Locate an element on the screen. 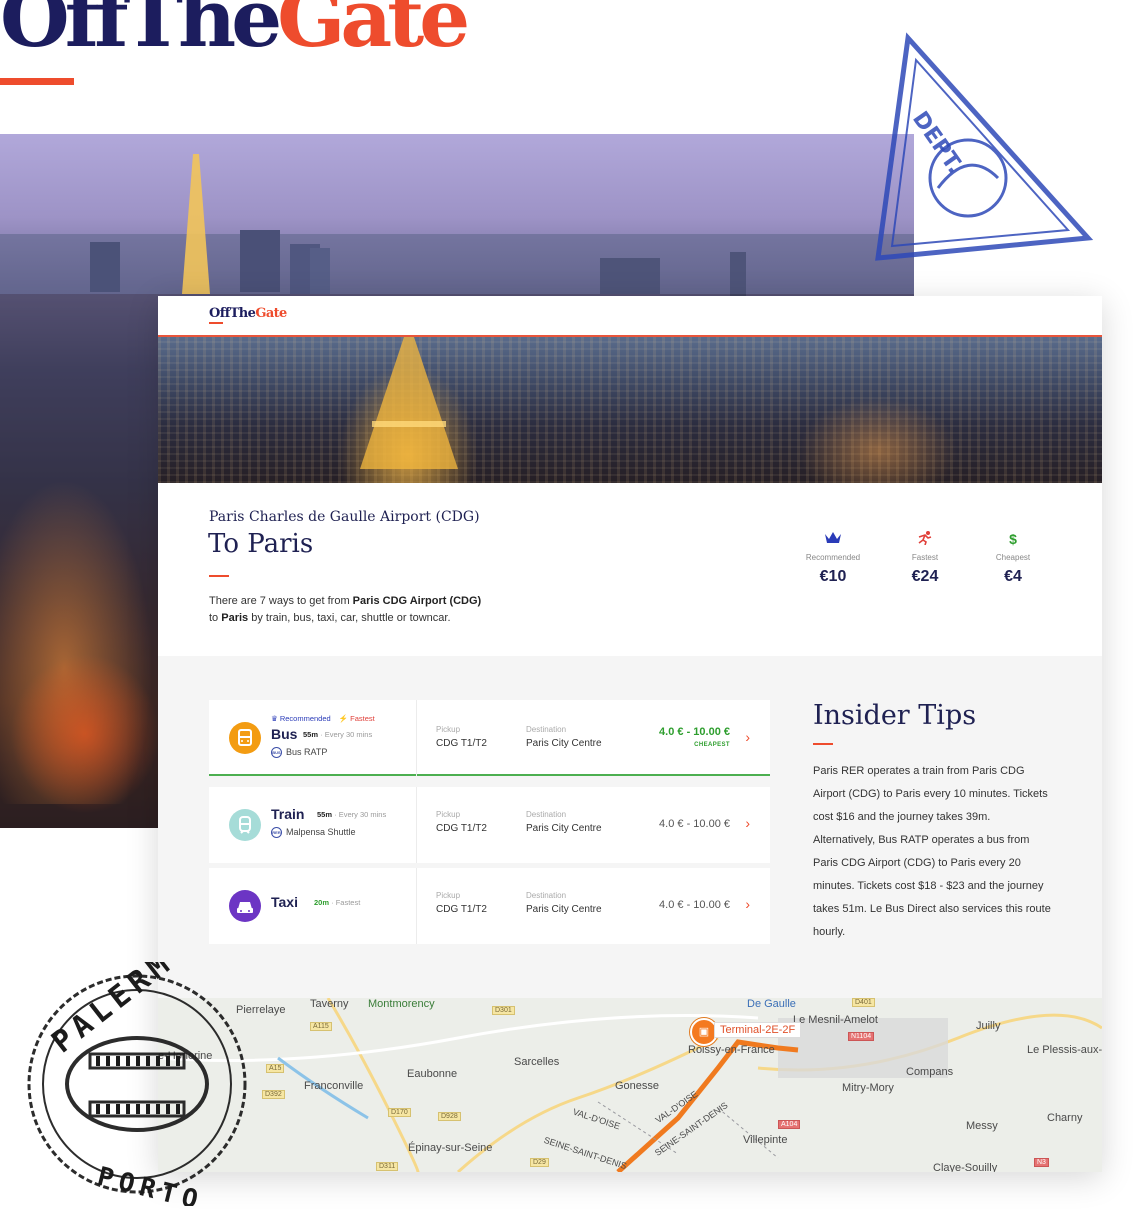  map-label: Épinay-sur-Seine is located at coordinates (450, 1148).